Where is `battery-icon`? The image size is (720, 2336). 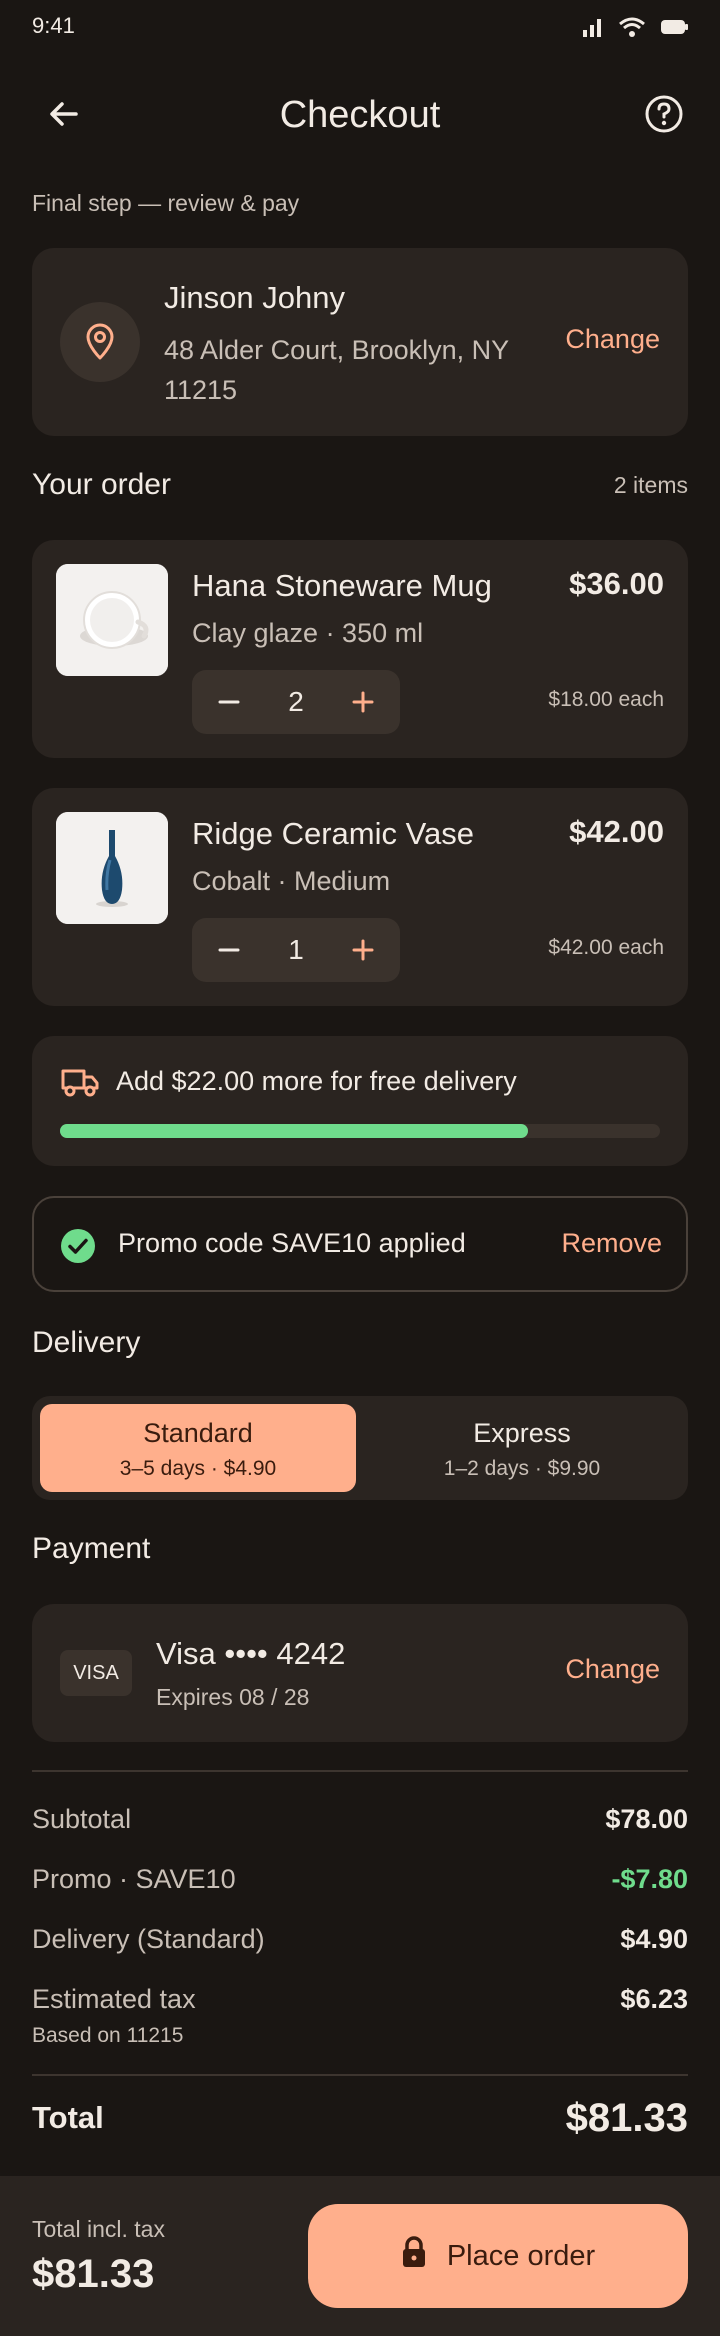
battery-icon is located at coordinates (674, 29).